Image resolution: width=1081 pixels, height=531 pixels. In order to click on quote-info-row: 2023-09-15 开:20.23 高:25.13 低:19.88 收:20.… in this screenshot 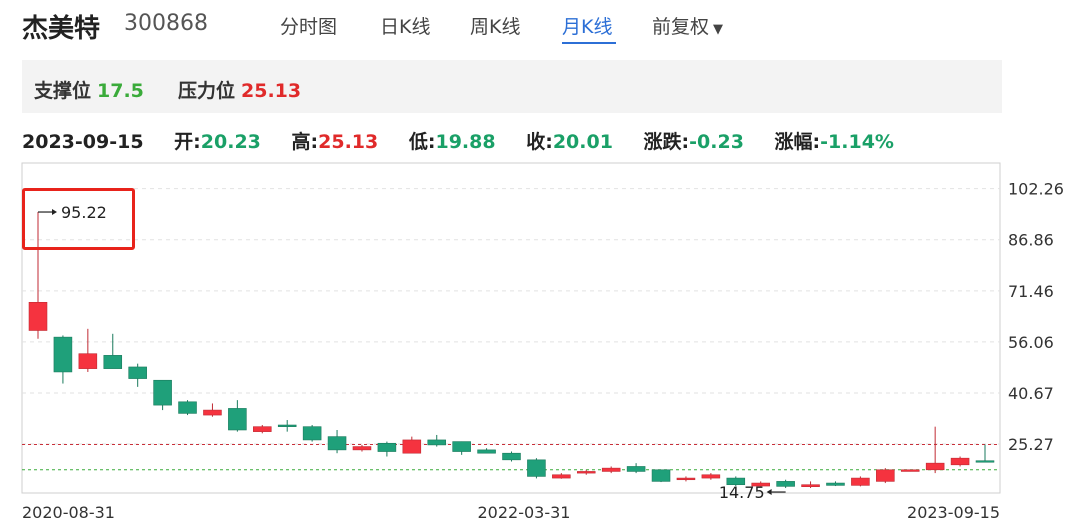, I will do `click(470, 140)`.